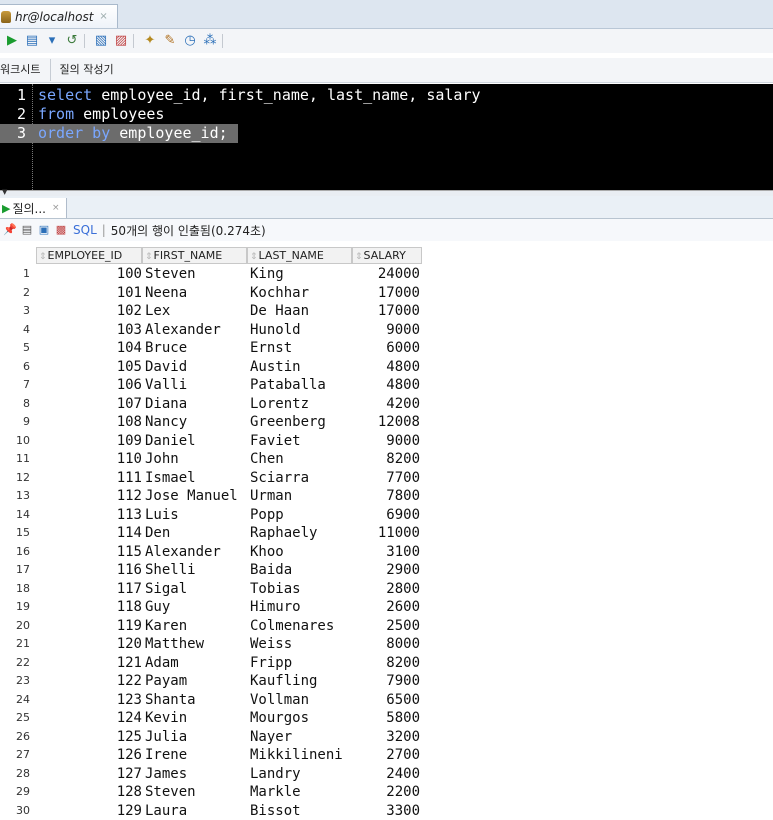 This screenshot has width=773, height=820. What do you see at coordinates (89, 589) in the screenshot?
I see `employee-id-cell: 117` at bounding box center [89, 589].